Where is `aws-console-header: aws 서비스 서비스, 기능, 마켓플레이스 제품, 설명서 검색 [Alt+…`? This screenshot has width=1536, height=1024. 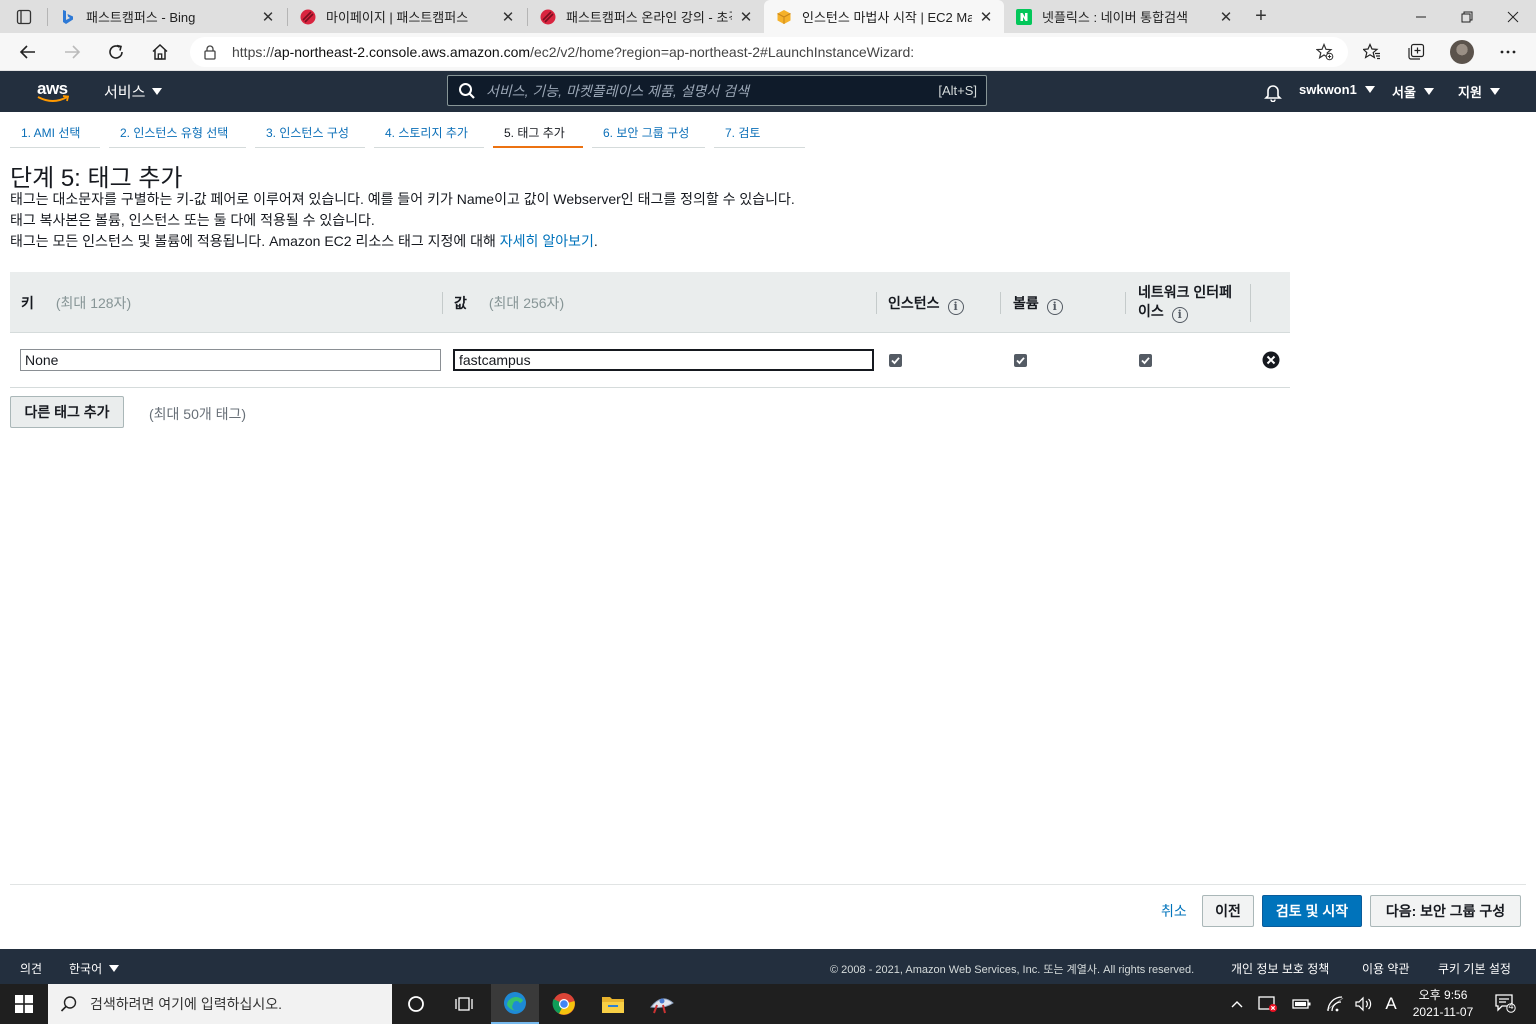 aws-console-header: aws 서비스 서비스, 기능, 마켓플레이스 제품, 설명서 검색 [Alt+… is located at coordinates (768, 91).